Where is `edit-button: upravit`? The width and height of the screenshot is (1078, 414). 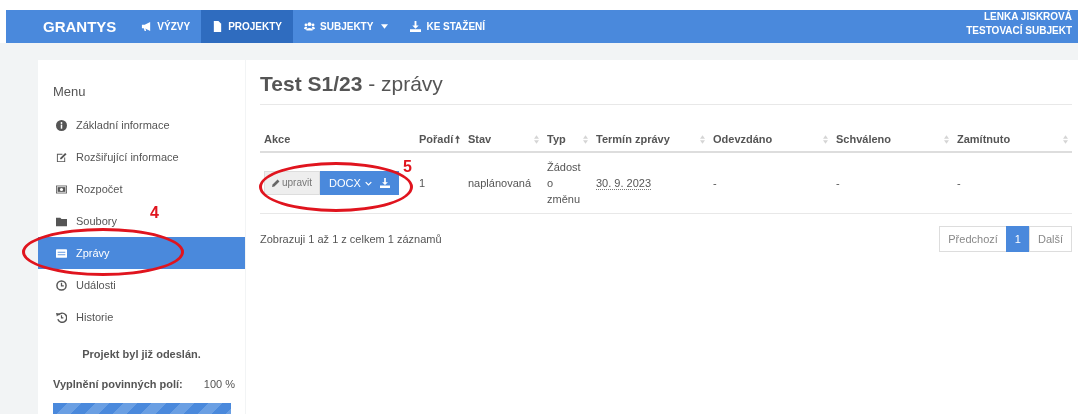
edit-button: upravit is located at coordinates (292, 183).